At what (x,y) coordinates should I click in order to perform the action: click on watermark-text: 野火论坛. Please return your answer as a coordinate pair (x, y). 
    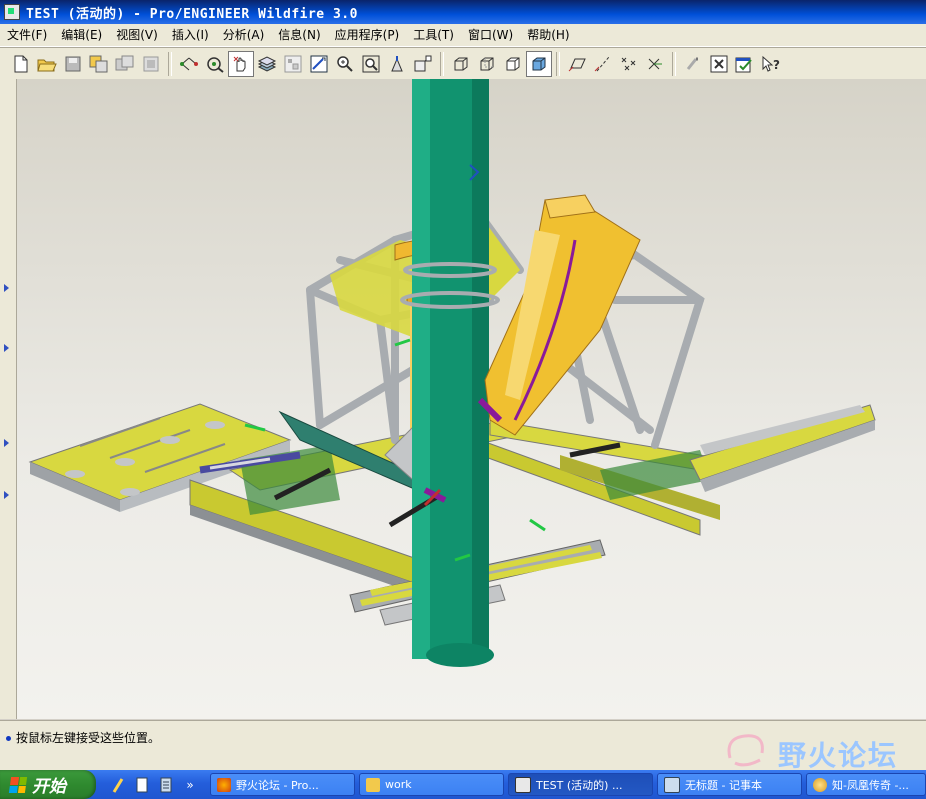
    Looking at the image, I should click on (838, 755).